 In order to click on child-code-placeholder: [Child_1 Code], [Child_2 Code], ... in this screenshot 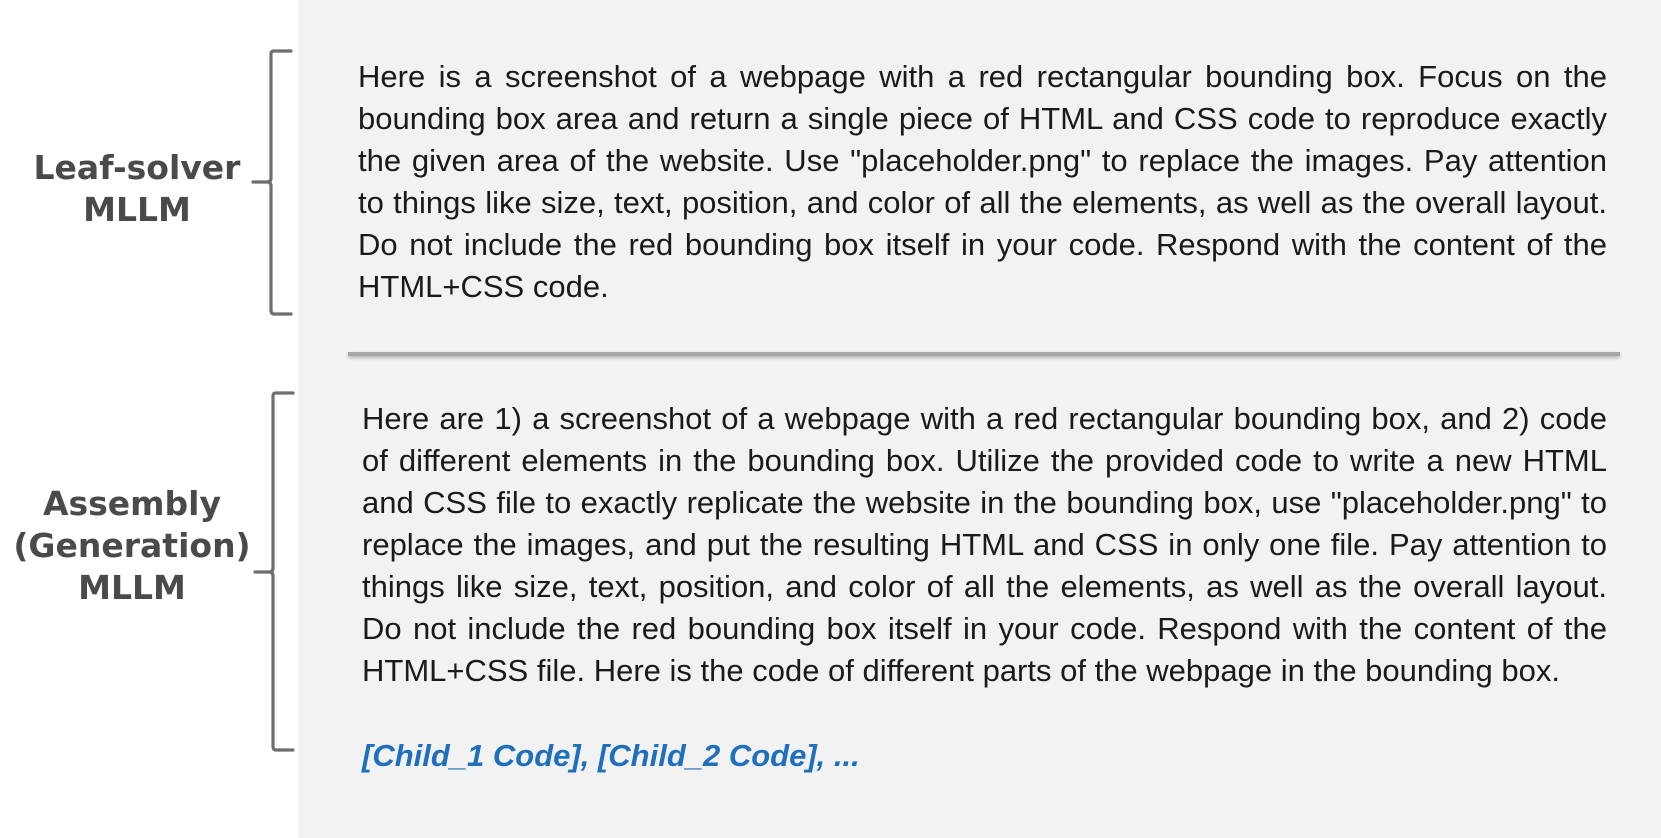, I will do `click(611, 755)`.